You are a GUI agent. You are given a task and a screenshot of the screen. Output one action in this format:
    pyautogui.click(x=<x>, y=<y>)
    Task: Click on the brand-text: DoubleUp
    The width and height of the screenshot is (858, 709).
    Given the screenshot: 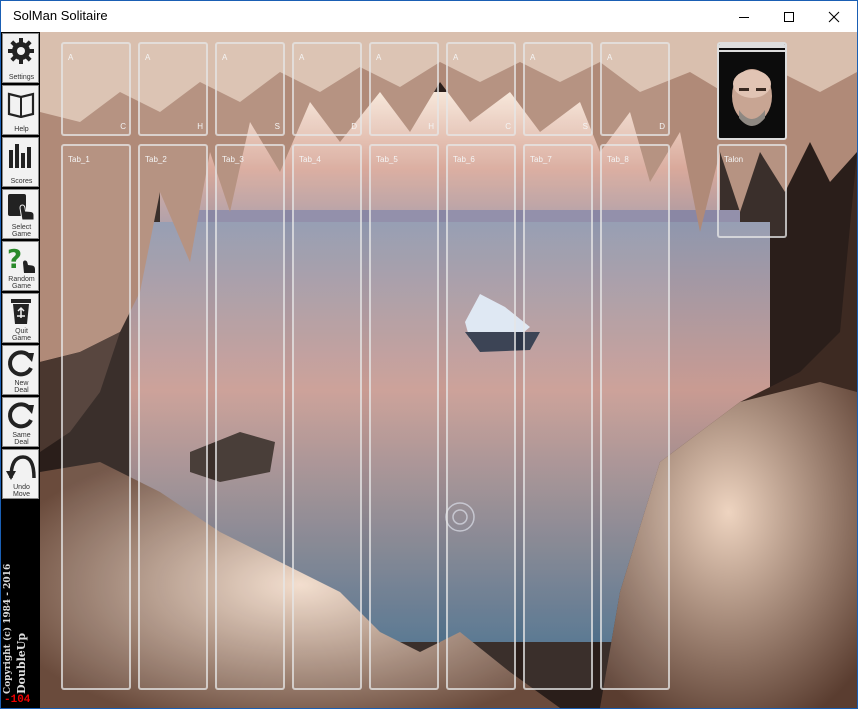 What is the action you would take?
    pyautogui.click(x=21, y=663)
    